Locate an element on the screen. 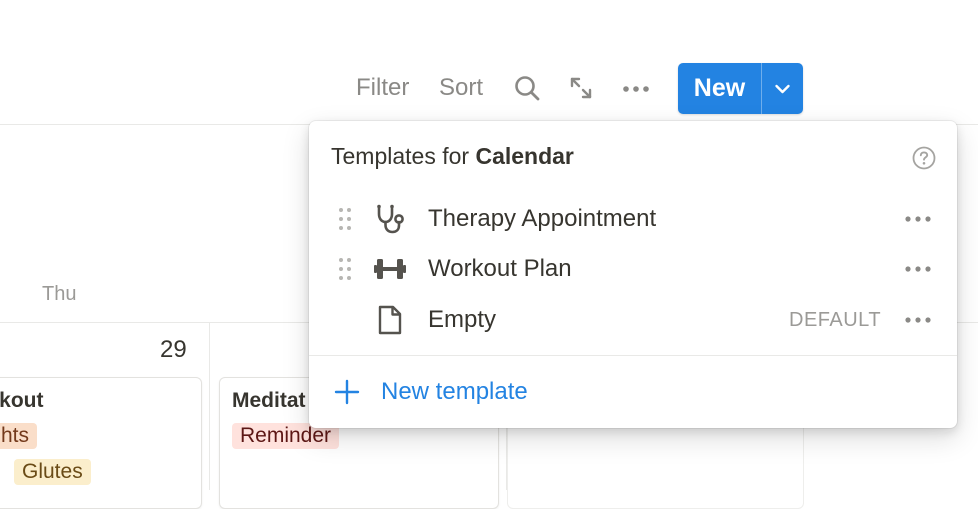 The width and height of the screenshot is (978, 509). chevron-down-icon is located at coordinates (782, 88).